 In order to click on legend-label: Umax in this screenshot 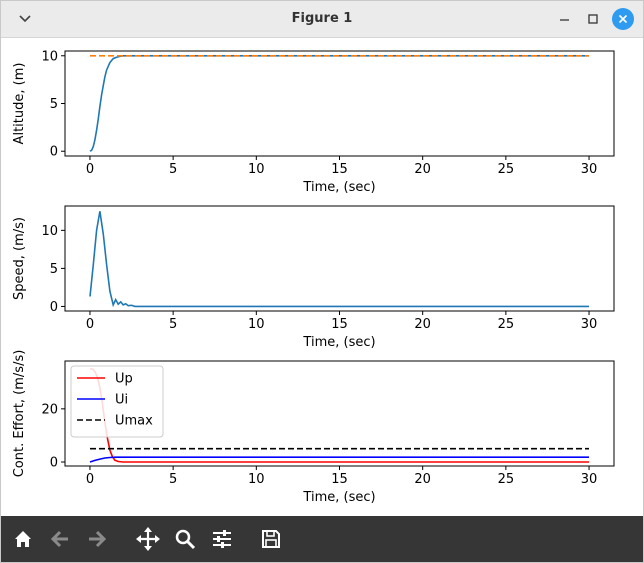, I will do `click(134, 421)`.